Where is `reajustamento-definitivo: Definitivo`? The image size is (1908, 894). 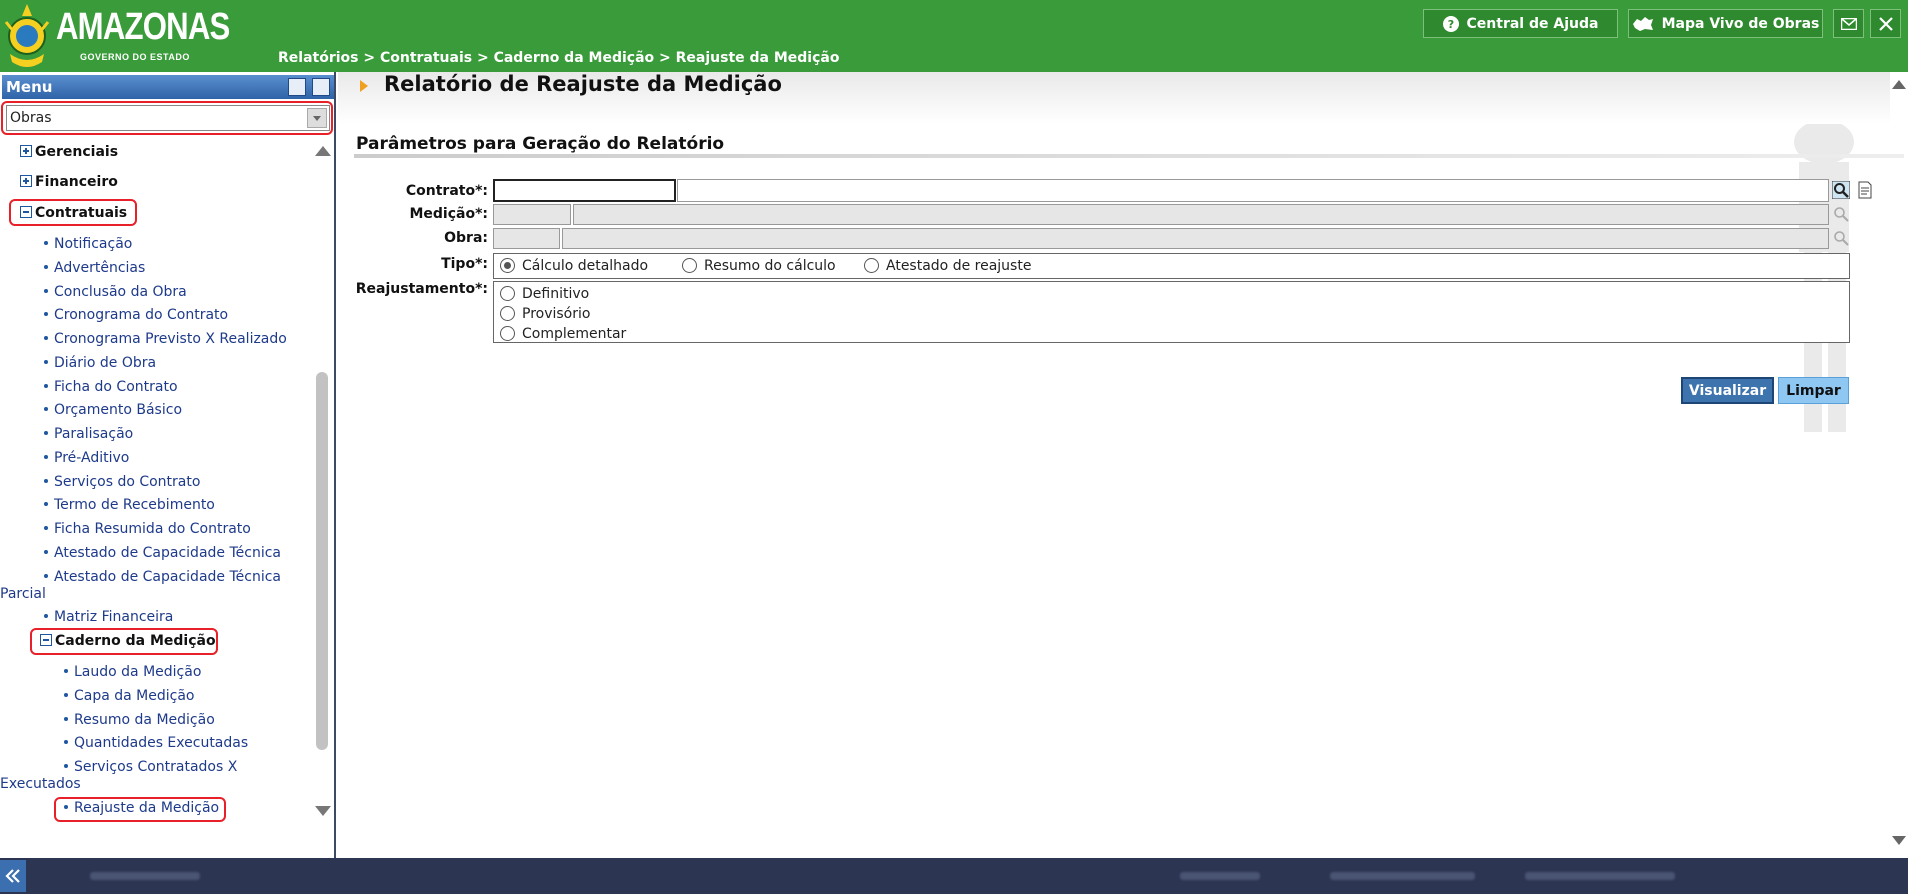
reajustamento-definitivo: Definitivo is located at coordinates (544, 294).